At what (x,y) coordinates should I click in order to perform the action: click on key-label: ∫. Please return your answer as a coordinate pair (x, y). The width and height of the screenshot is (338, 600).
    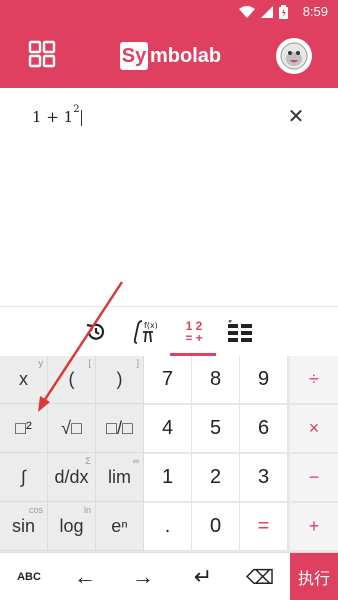
    Looking at the image, I should click on (23, 477).